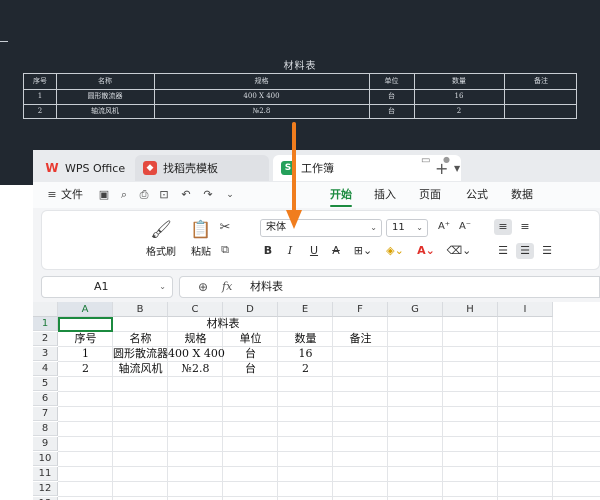 The width and height of the screenshot is (600, 500). What do you see at coordinates (407, 228) in the screenshot?
I see `font-size-select: 11 ⌄` at bounding box center [407, 228].